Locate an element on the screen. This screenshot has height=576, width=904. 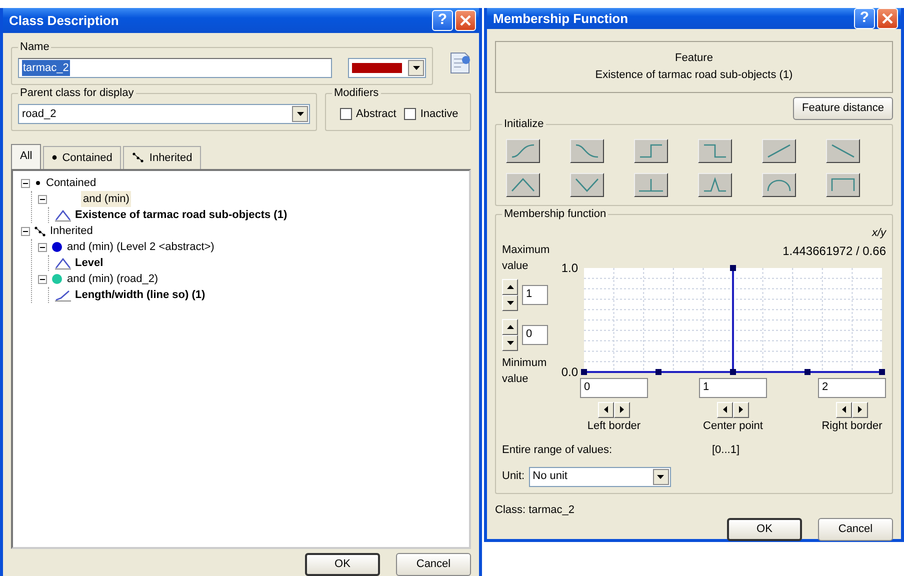
coordinate-readout: 1.443661972 / 0.66 is located at coordinates (834, 251).